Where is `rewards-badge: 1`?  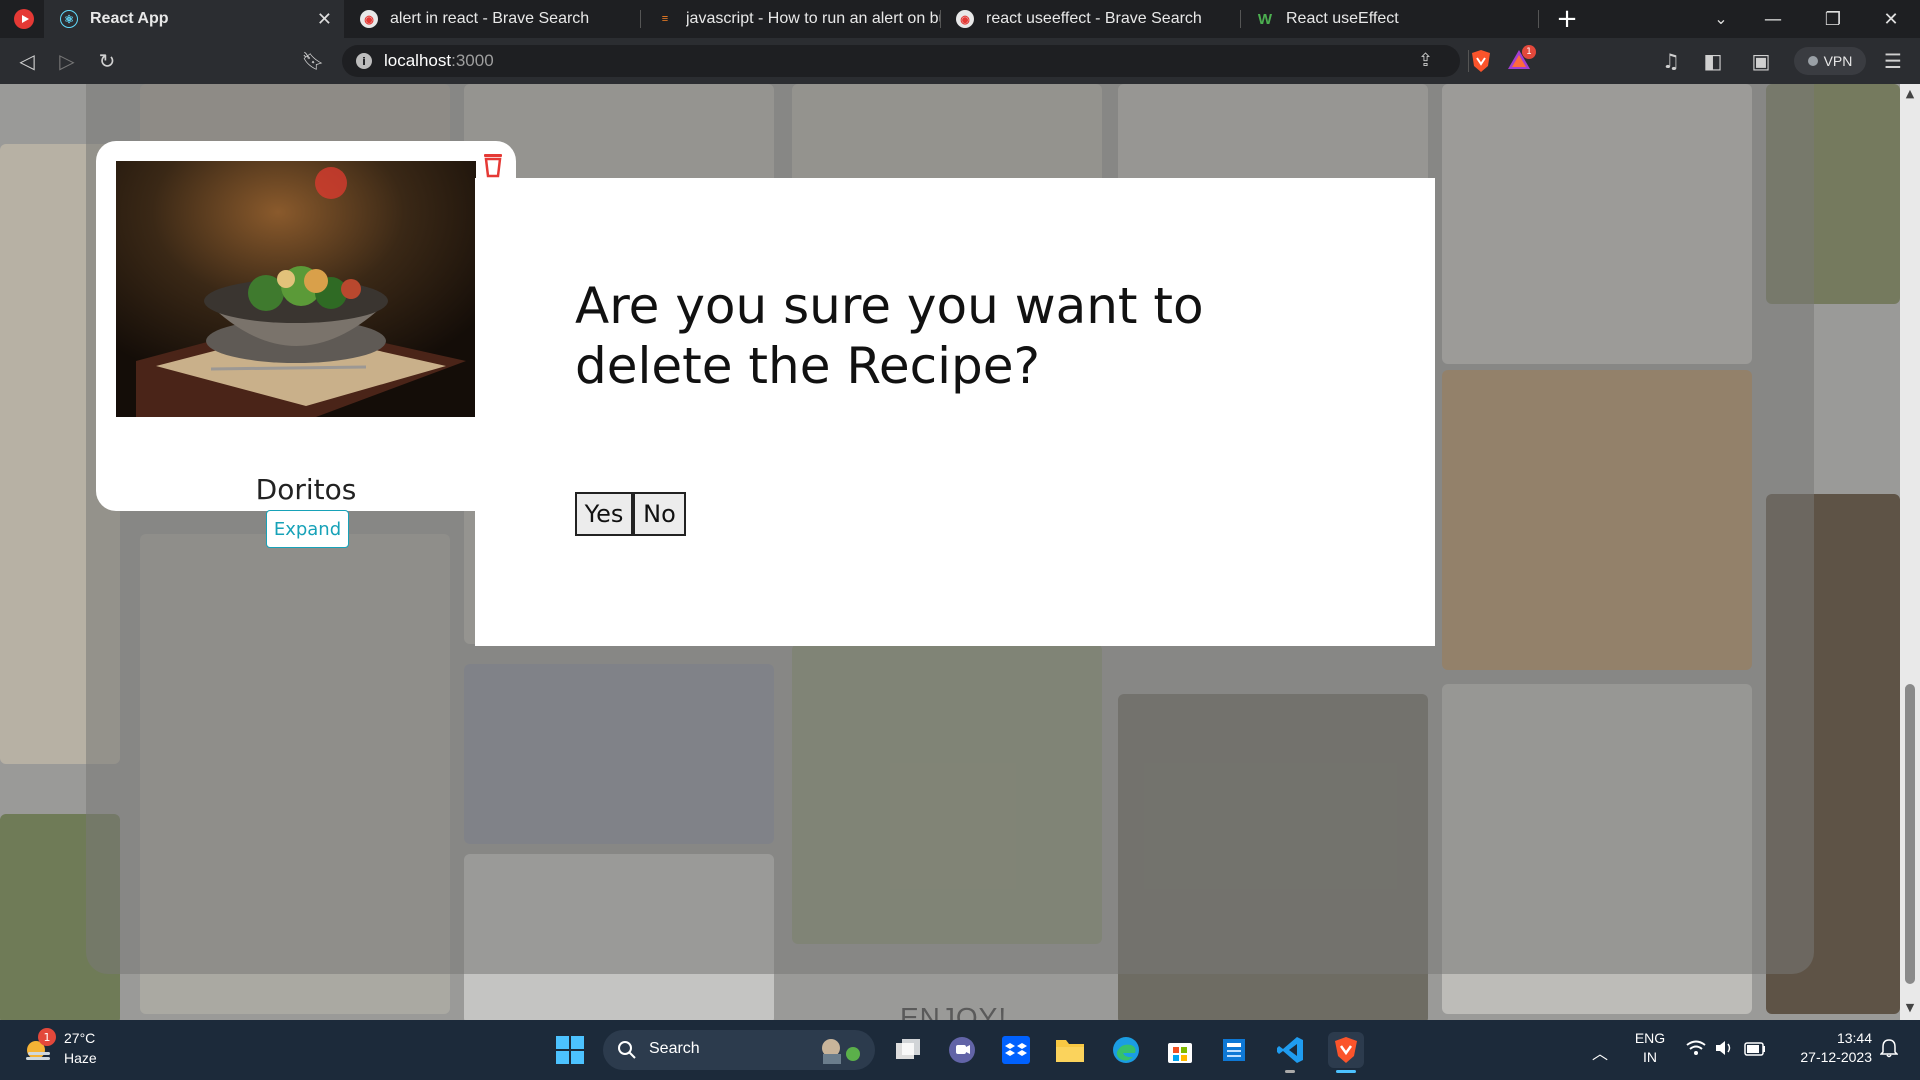
rewards-badge: 1 is located at coordinates (1529, 52).